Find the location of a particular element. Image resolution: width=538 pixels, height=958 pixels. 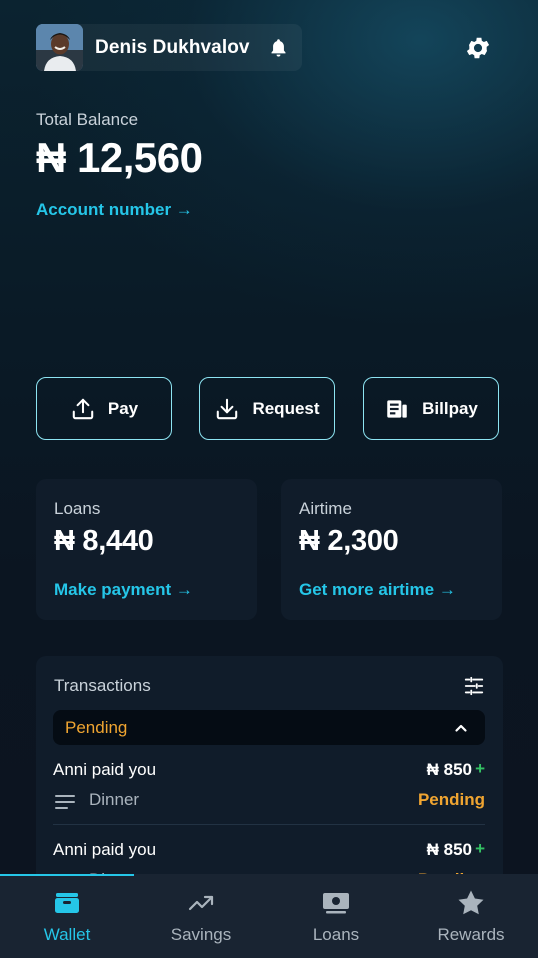

header: Denis Dukhvalov is located at coordinates (269, 48).